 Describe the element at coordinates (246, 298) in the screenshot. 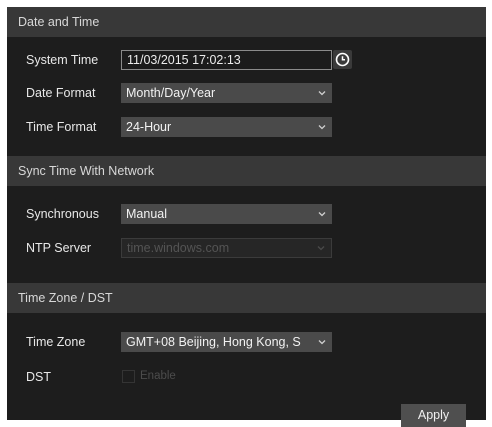

I see `section-header-timezone: Time Zone / DST` at that location.